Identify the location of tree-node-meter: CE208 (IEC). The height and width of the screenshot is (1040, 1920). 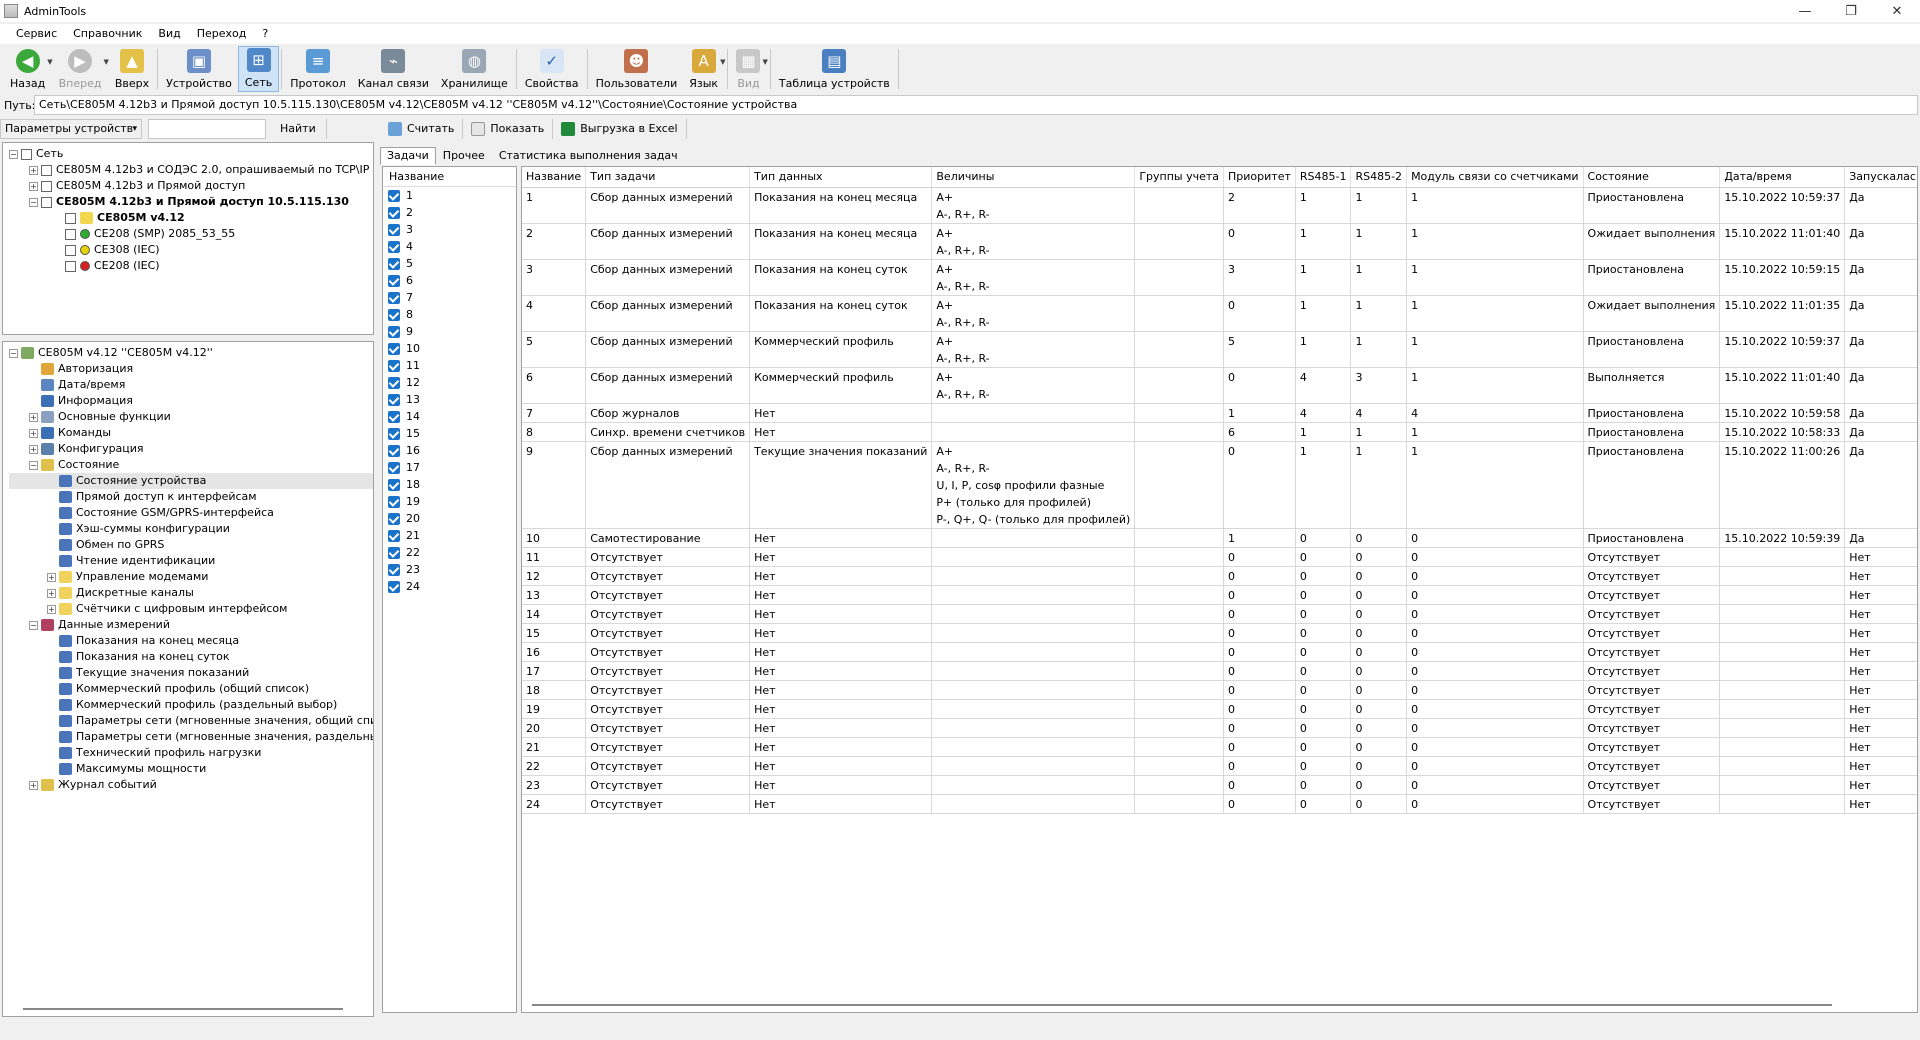
(191, 266).